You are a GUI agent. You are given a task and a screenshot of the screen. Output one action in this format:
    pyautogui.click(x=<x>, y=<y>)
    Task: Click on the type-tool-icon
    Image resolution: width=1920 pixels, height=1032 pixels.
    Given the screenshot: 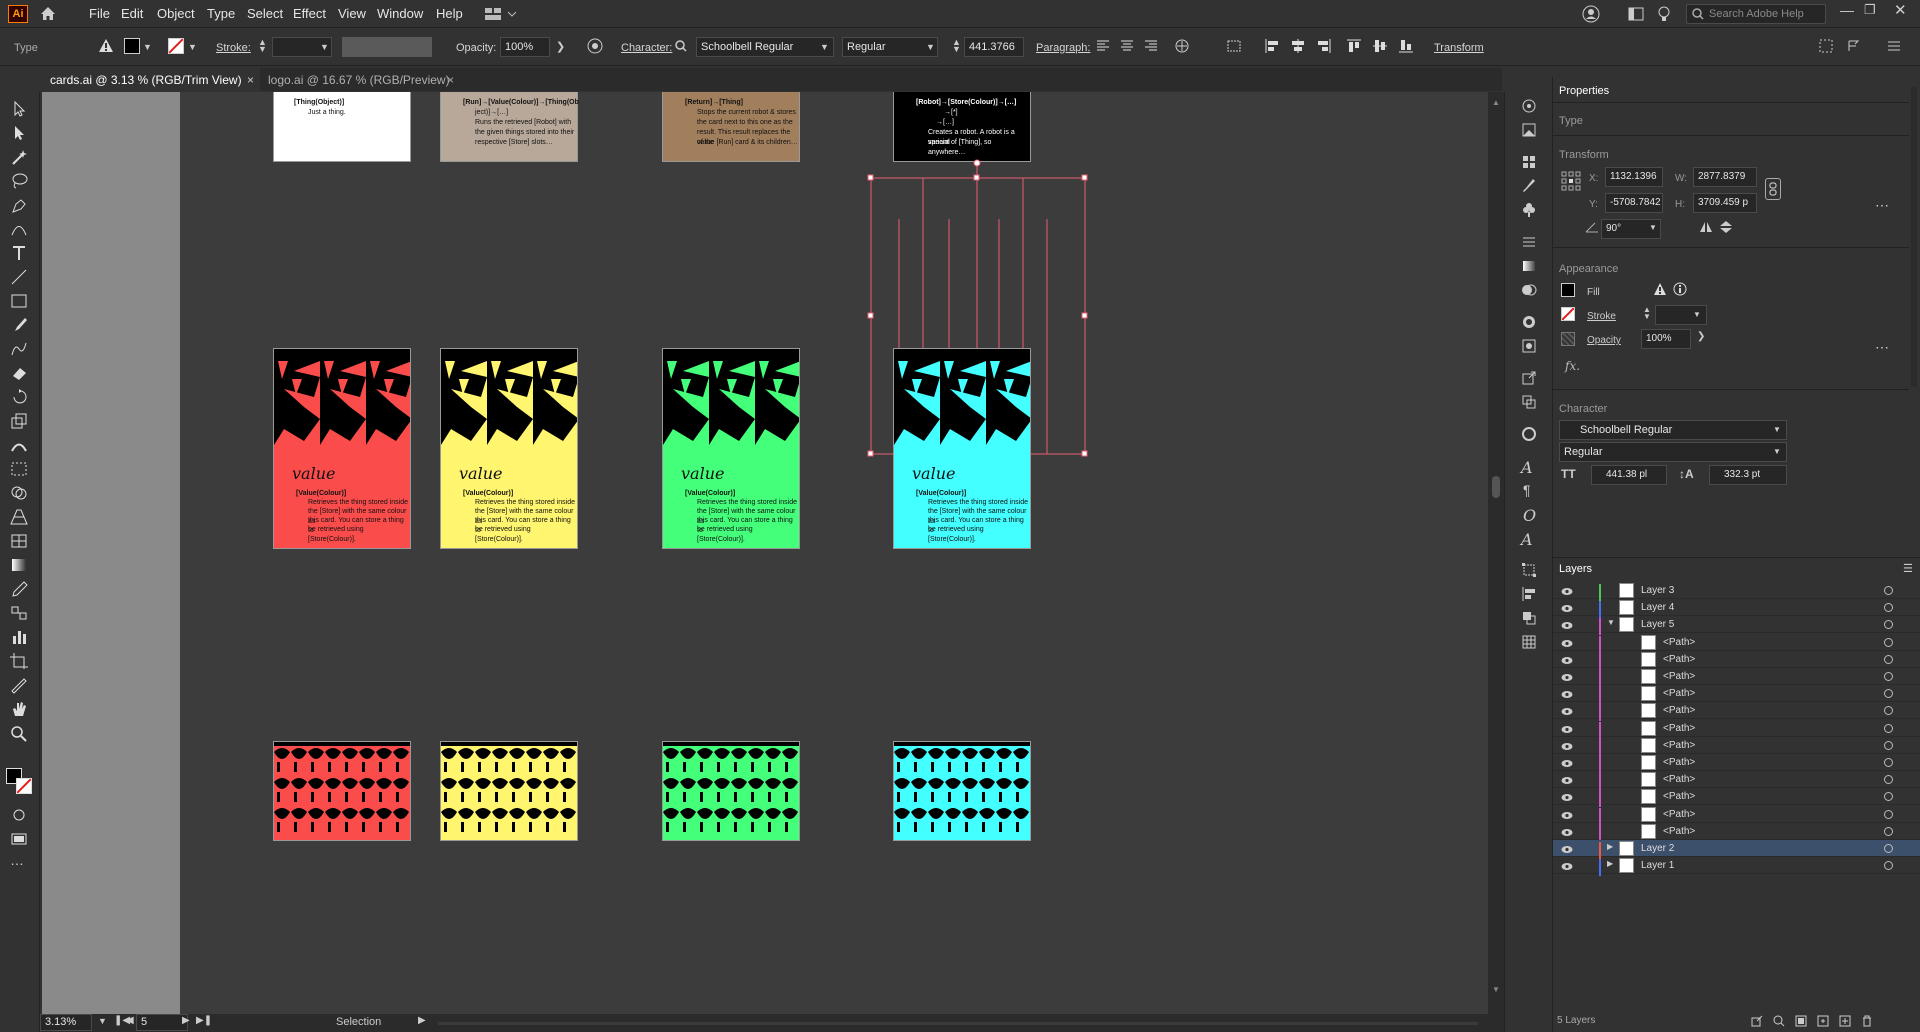 What is the action you would take?
    pyautogui.click(x=20, y=253)
    